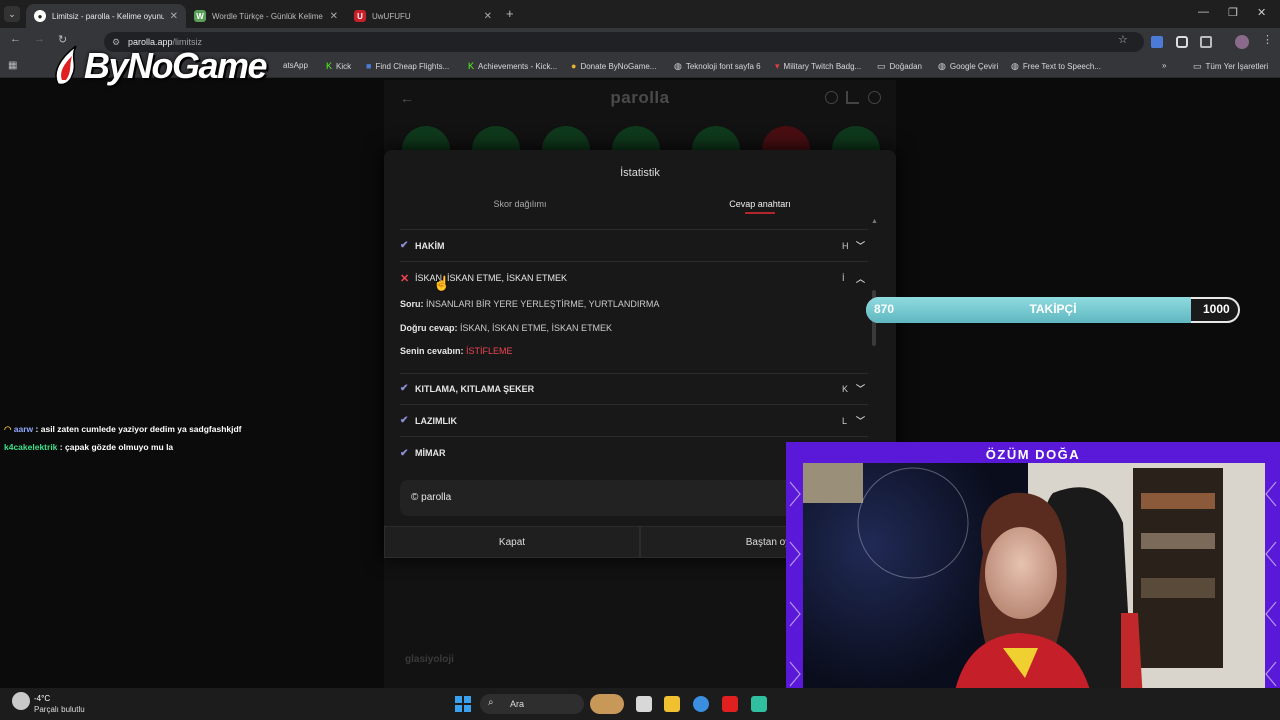 This screenshot has height=720, width=1280. I want to click on new-tab-plus-icon: +, so click(510, 13).